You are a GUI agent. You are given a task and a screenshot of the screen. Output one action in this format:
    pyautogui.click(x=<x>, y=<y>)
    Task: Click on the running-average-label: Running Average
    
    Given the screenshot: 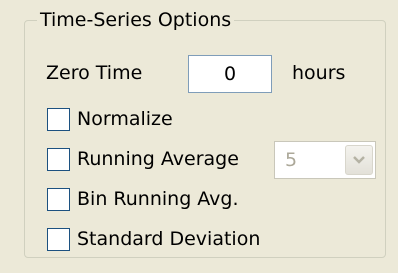 What is the action you would take?
    pyautogui.click(x=158, y=159)
    